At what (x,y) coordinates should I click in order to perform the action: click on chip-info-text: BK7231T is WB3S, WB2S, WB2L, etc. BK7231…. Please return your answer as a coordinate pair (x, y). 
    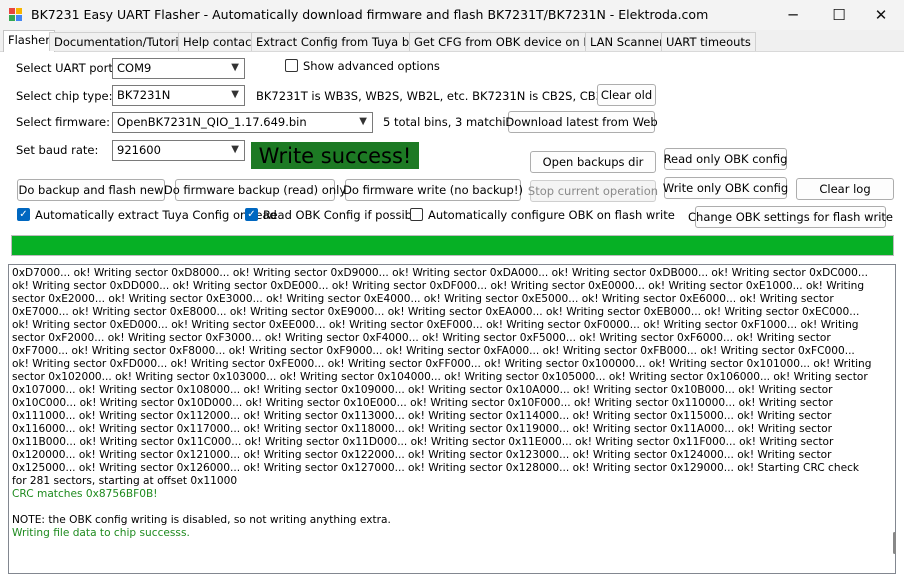
    Looking at the image, I should click on (446, 96).